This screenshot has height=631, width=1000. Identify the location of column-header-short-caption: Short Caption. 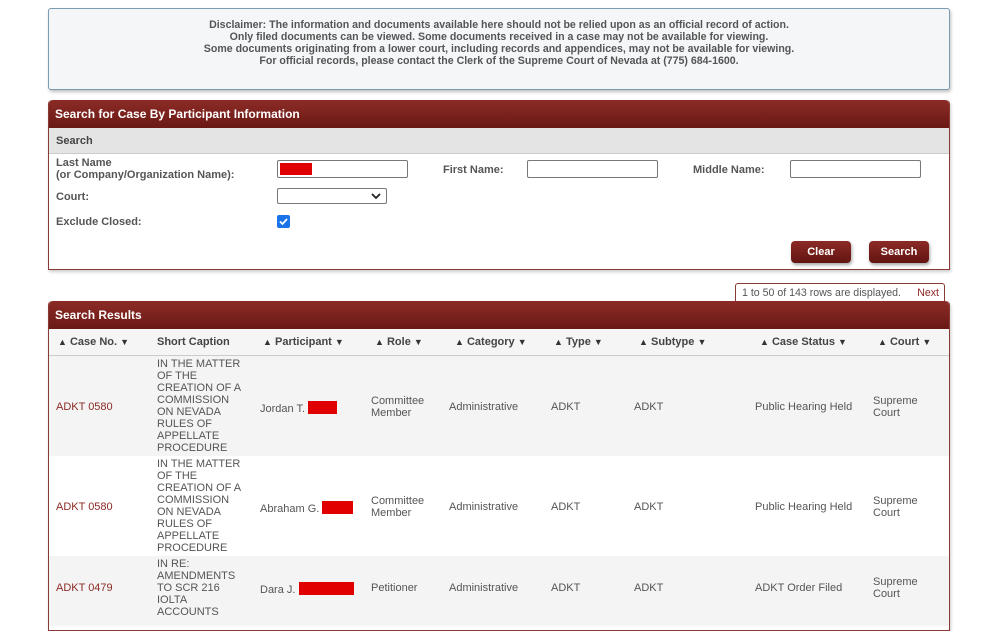
(193, 342).